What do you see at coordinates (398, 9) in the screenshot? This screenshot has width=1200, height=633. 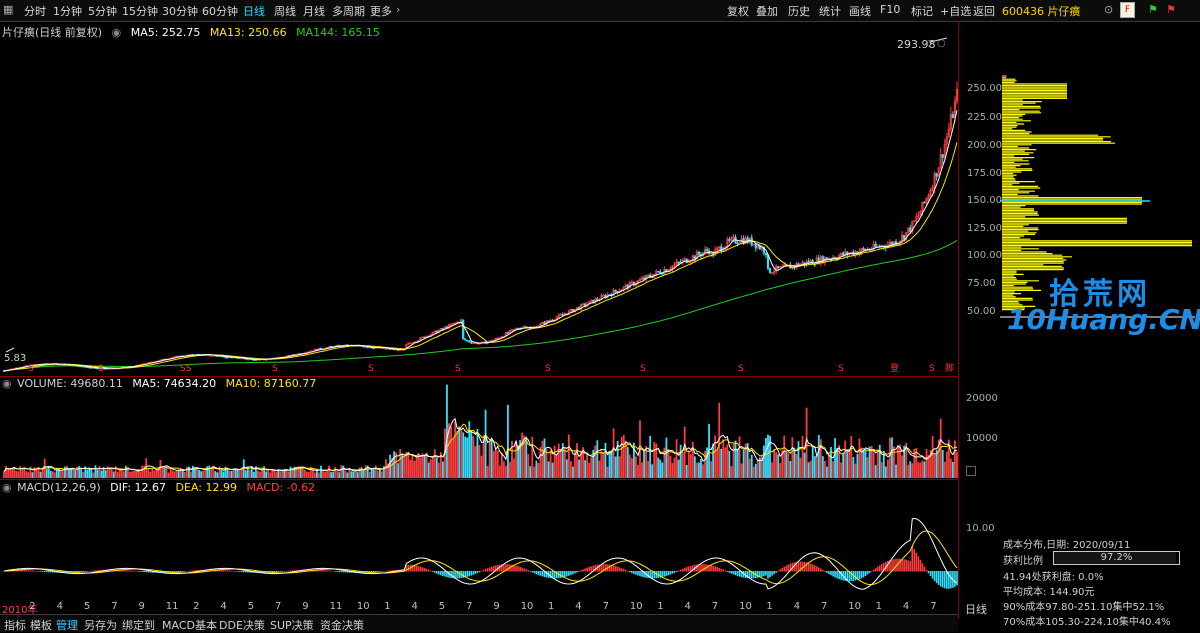 I see `chevron-right-icon: ›` at bounding box center [398, 9].